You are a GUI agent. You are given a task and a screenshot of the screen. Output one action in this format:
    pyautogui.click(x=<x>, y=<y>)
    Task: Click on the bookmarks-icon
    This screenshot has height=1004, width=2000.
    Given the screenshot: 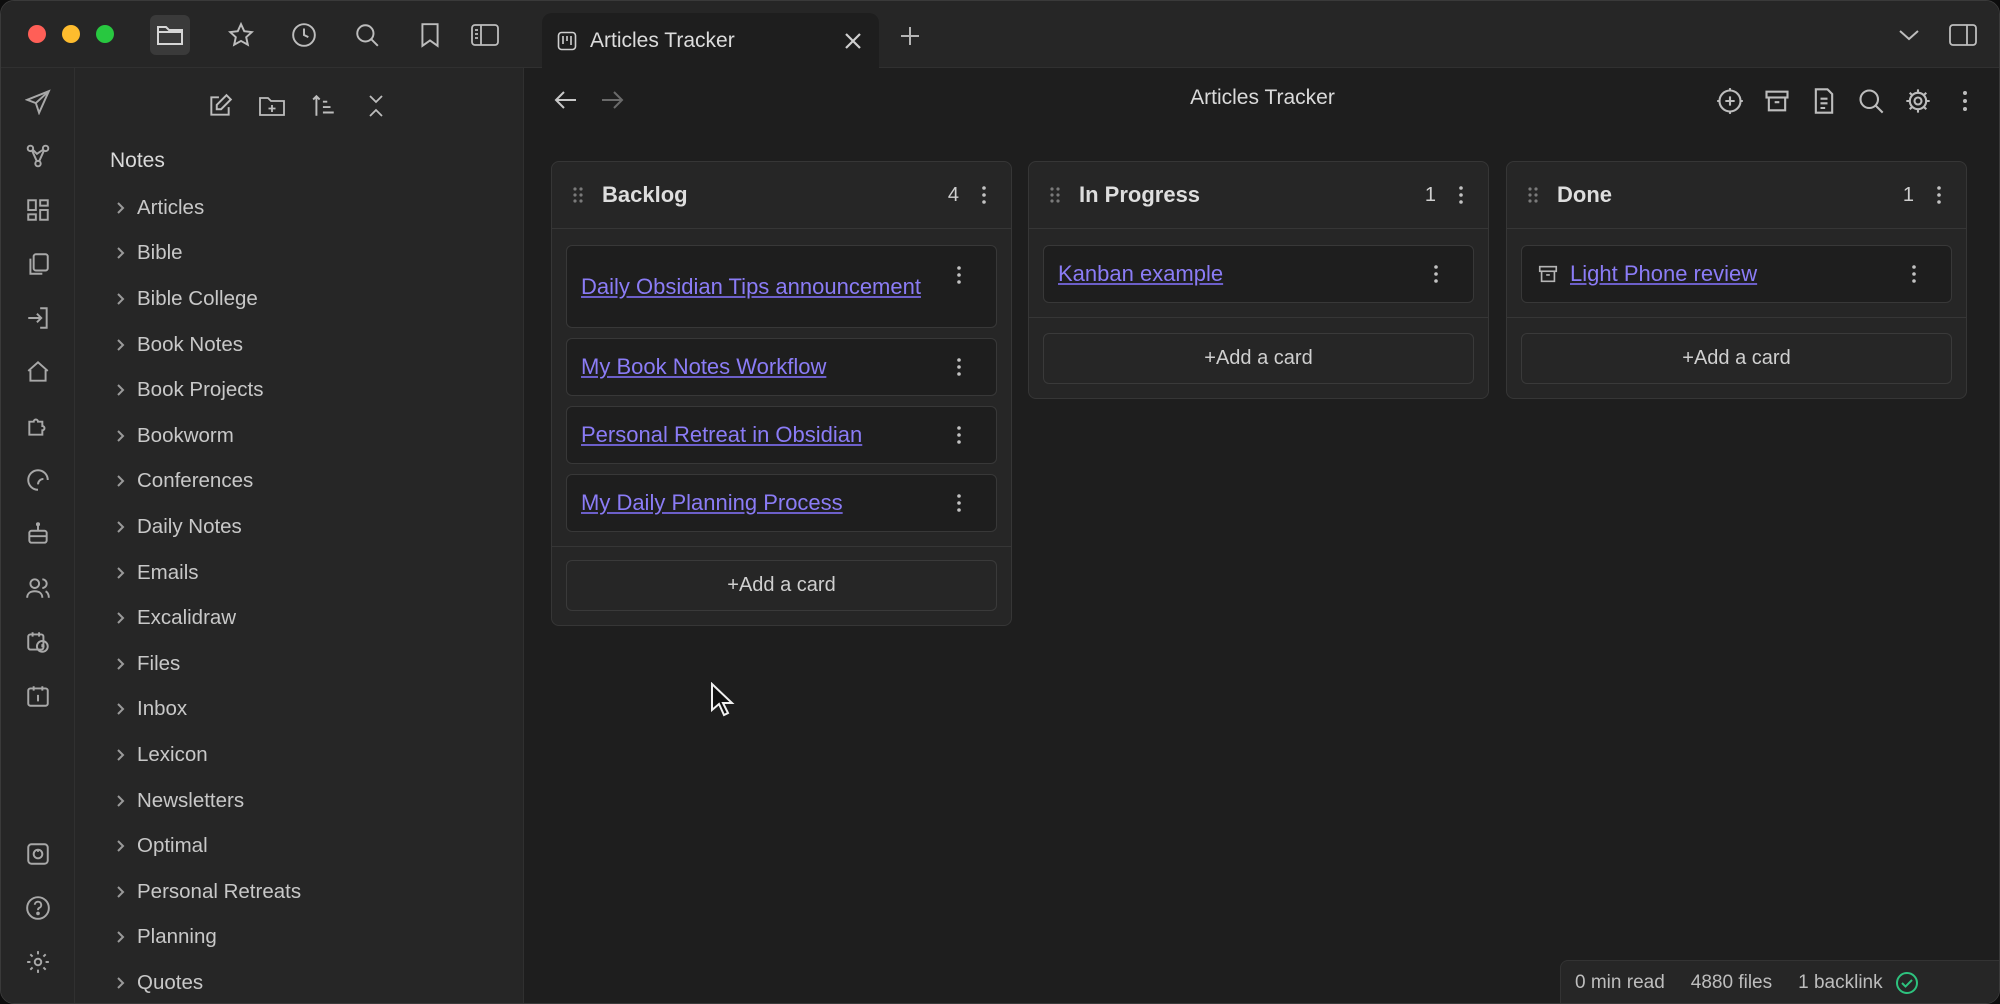 What is the action you would take?
    pyautogui.click(x=430, y=35)
    